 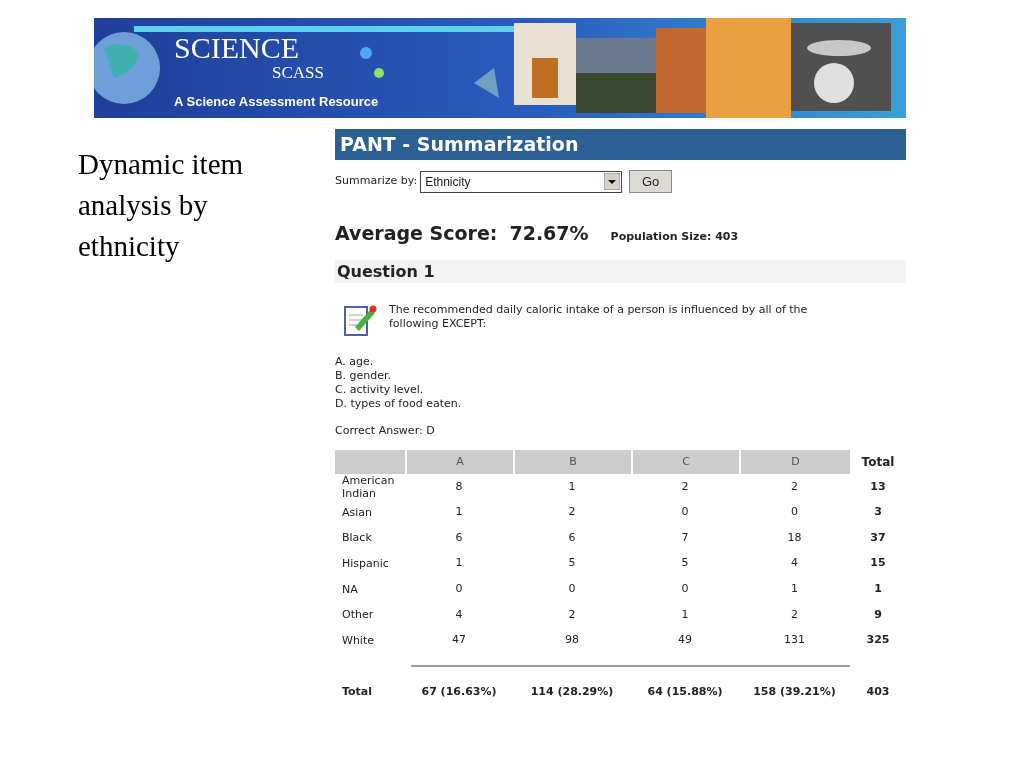 I want to click on population-size: Population Size: 403, so click(x=674, y=237).